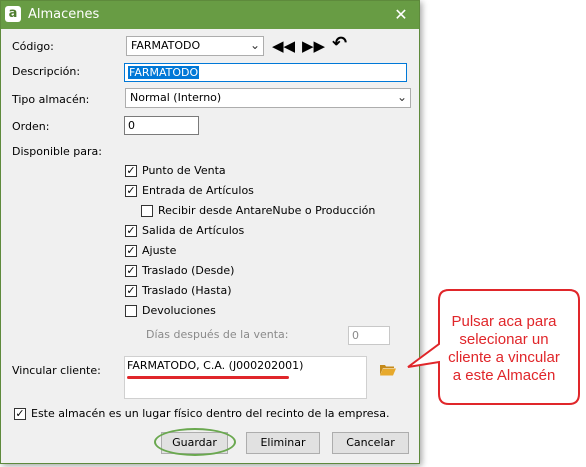 Image resolution: width=586 pixels, height=467 pixels. I want to click on option-label: Traslado (Desde), so click(188, 270).